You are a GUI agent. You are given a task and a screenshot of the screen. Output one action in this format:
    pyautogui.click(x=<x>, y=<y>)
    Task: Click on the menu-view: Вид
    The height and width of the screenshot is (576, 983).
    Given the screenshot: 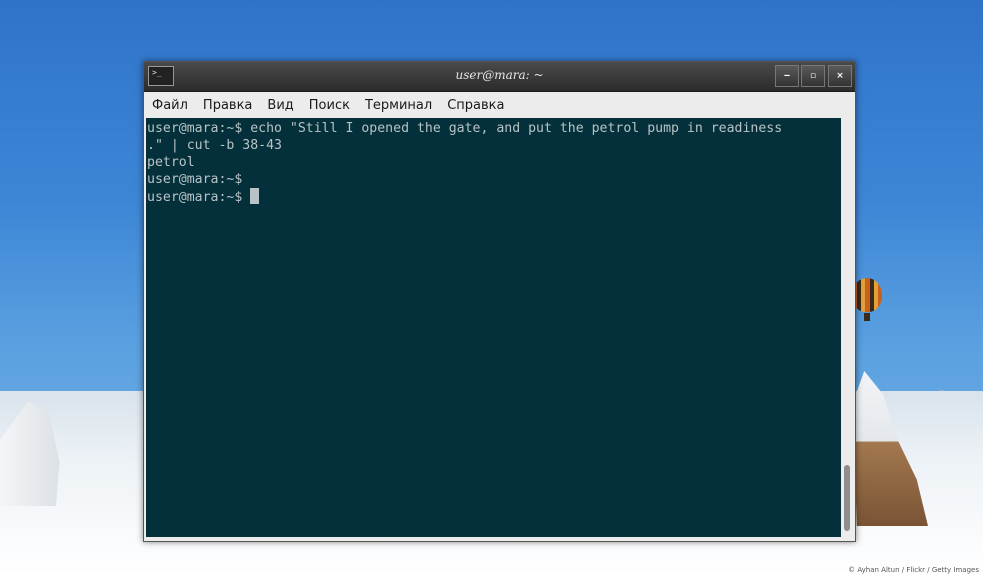 What is the action you would take?
    pyautogui.click(x=280, y=105)
    